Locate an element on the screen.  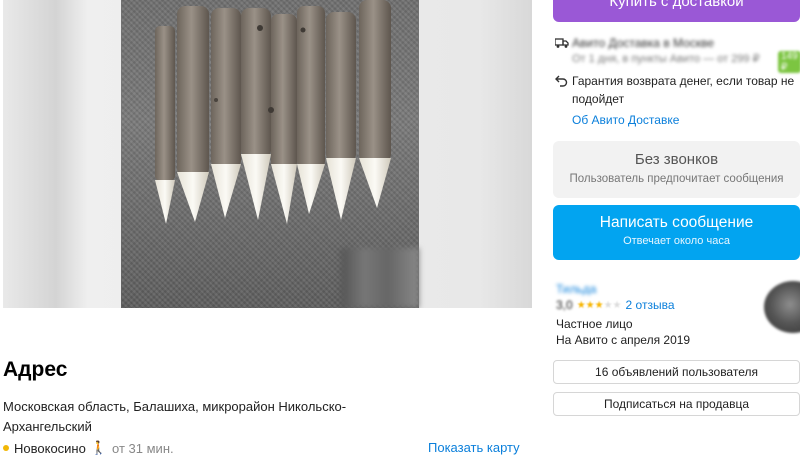
about-delivery-link: Об Авито Доставке is located at coordinates (625, 120).